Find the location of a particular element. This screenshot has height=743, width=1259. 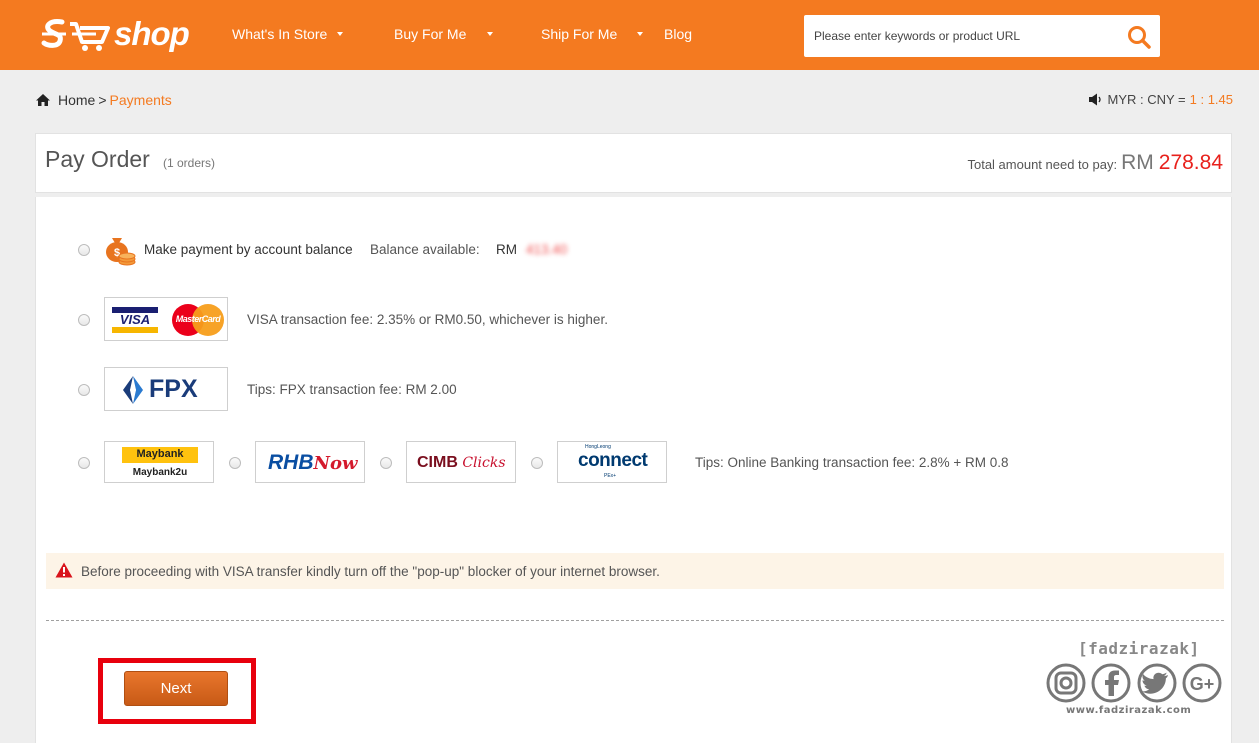

rhb-radio is located at coordinates (235, 463).